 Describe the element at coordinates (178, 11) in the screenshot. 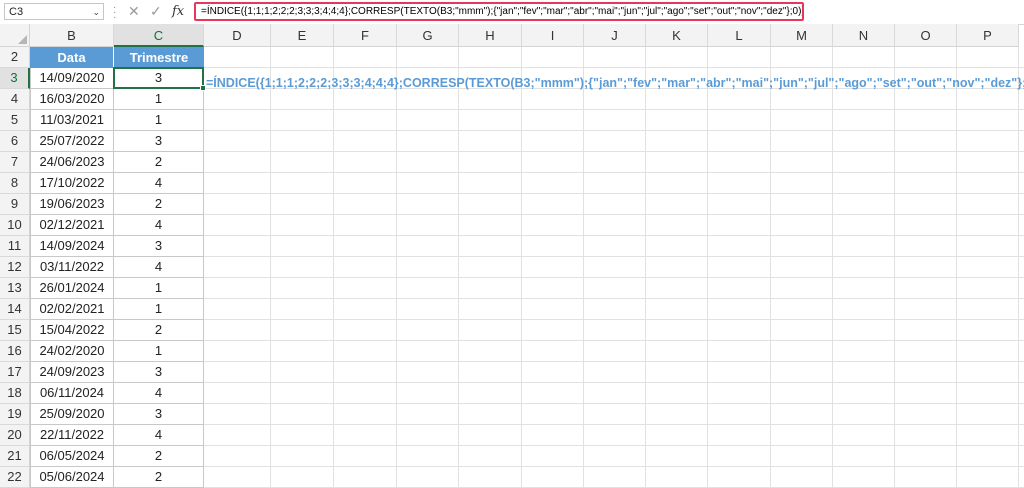

I see `insert-function-icon: fx` at that location.